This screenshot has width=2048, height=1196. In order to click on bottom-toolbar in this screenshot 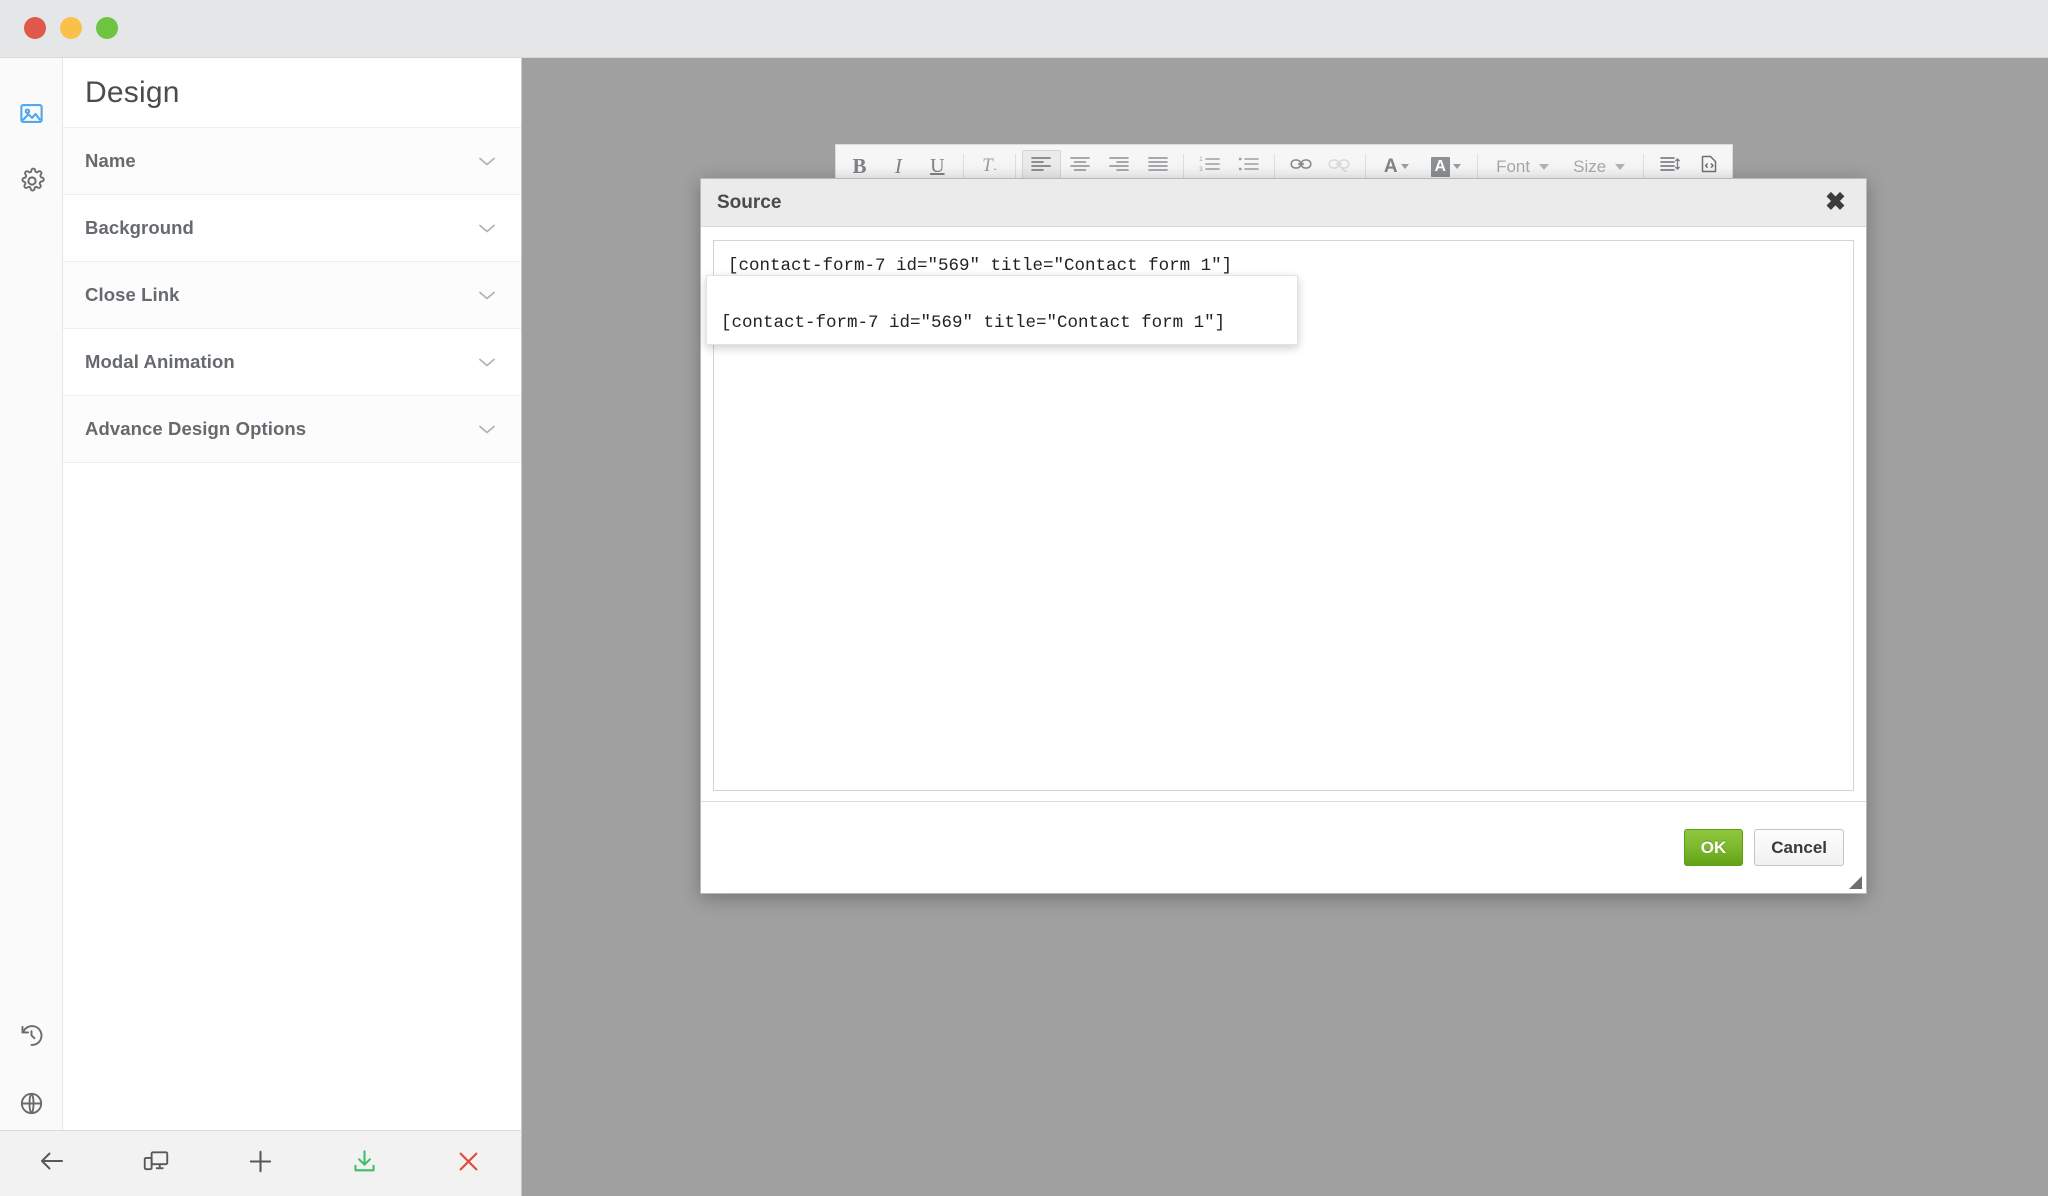, I will do `click(261, 1163)`.